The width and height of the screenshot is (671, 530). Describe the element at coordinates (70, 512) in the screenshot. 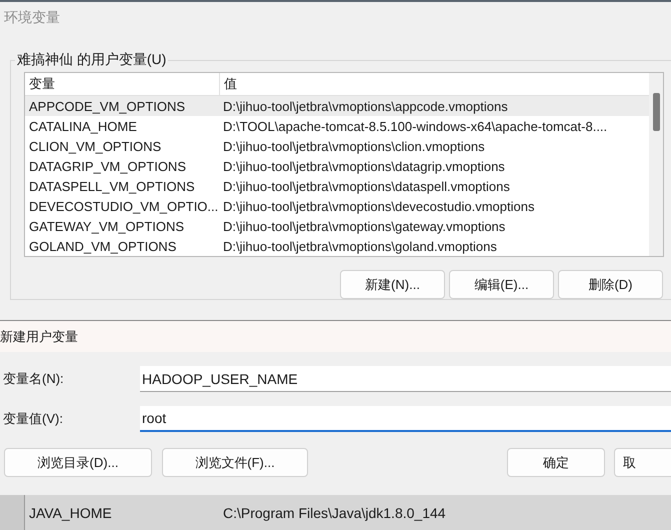

I see `variable-name: JAVA_HOME` at that location.